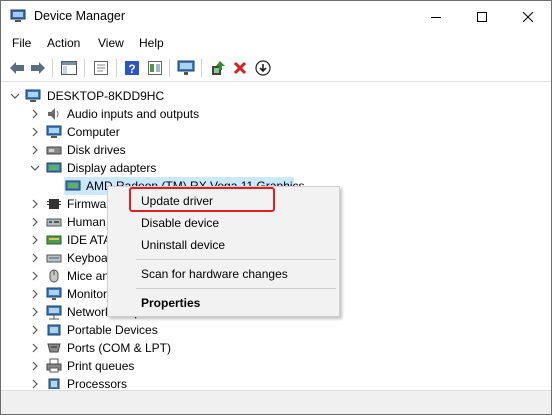 Image resolution: width=552 pixels, height=415 pixels. I want to click on mouse-icon, so click(54, 276).